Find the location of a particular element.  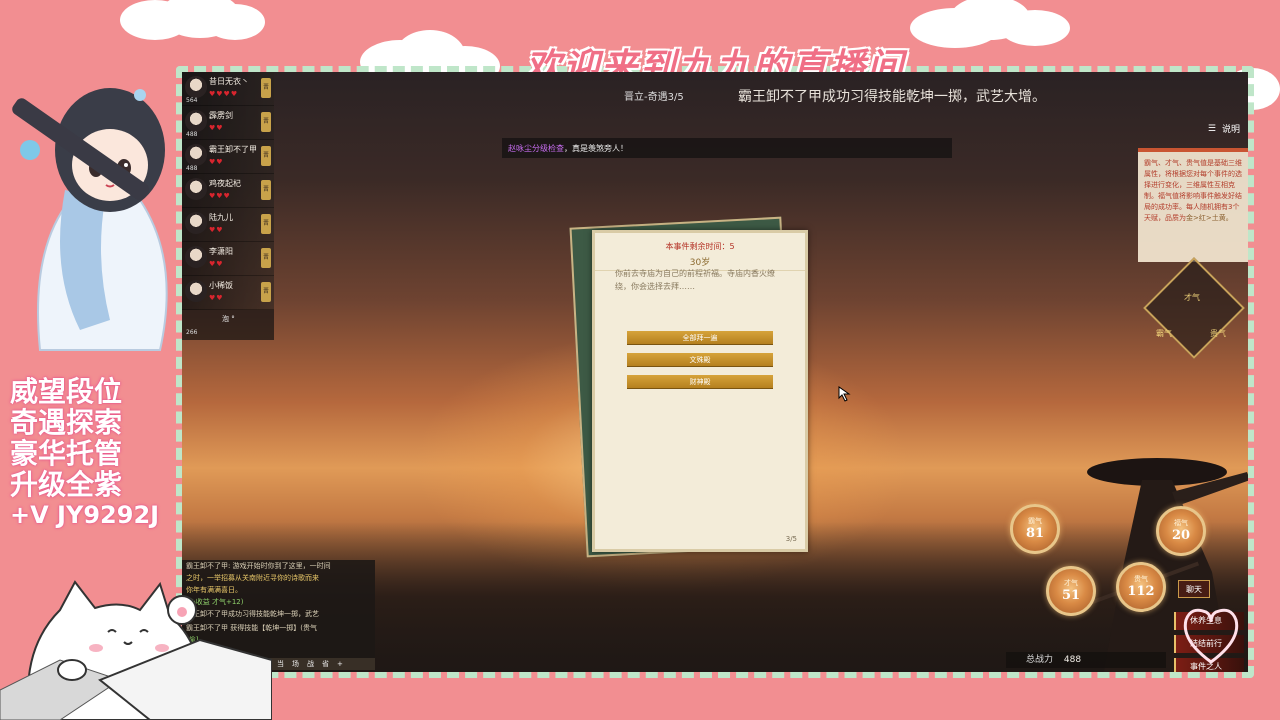

promo-text-block: 威望段位 奇遇探索 豪华托管 升级全紫 +V JY9292J is located at coordinates (84, 453).